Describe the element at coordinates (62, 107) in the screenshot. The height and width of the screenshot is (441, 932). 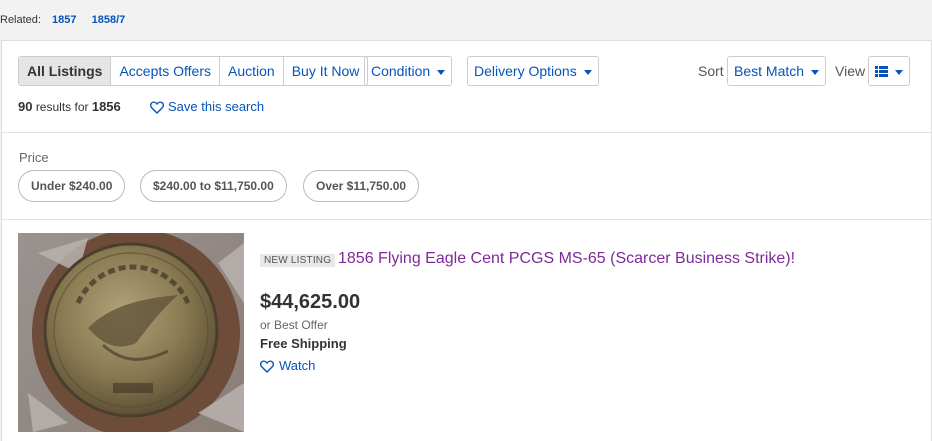
I see `results-text: results for` at that location.